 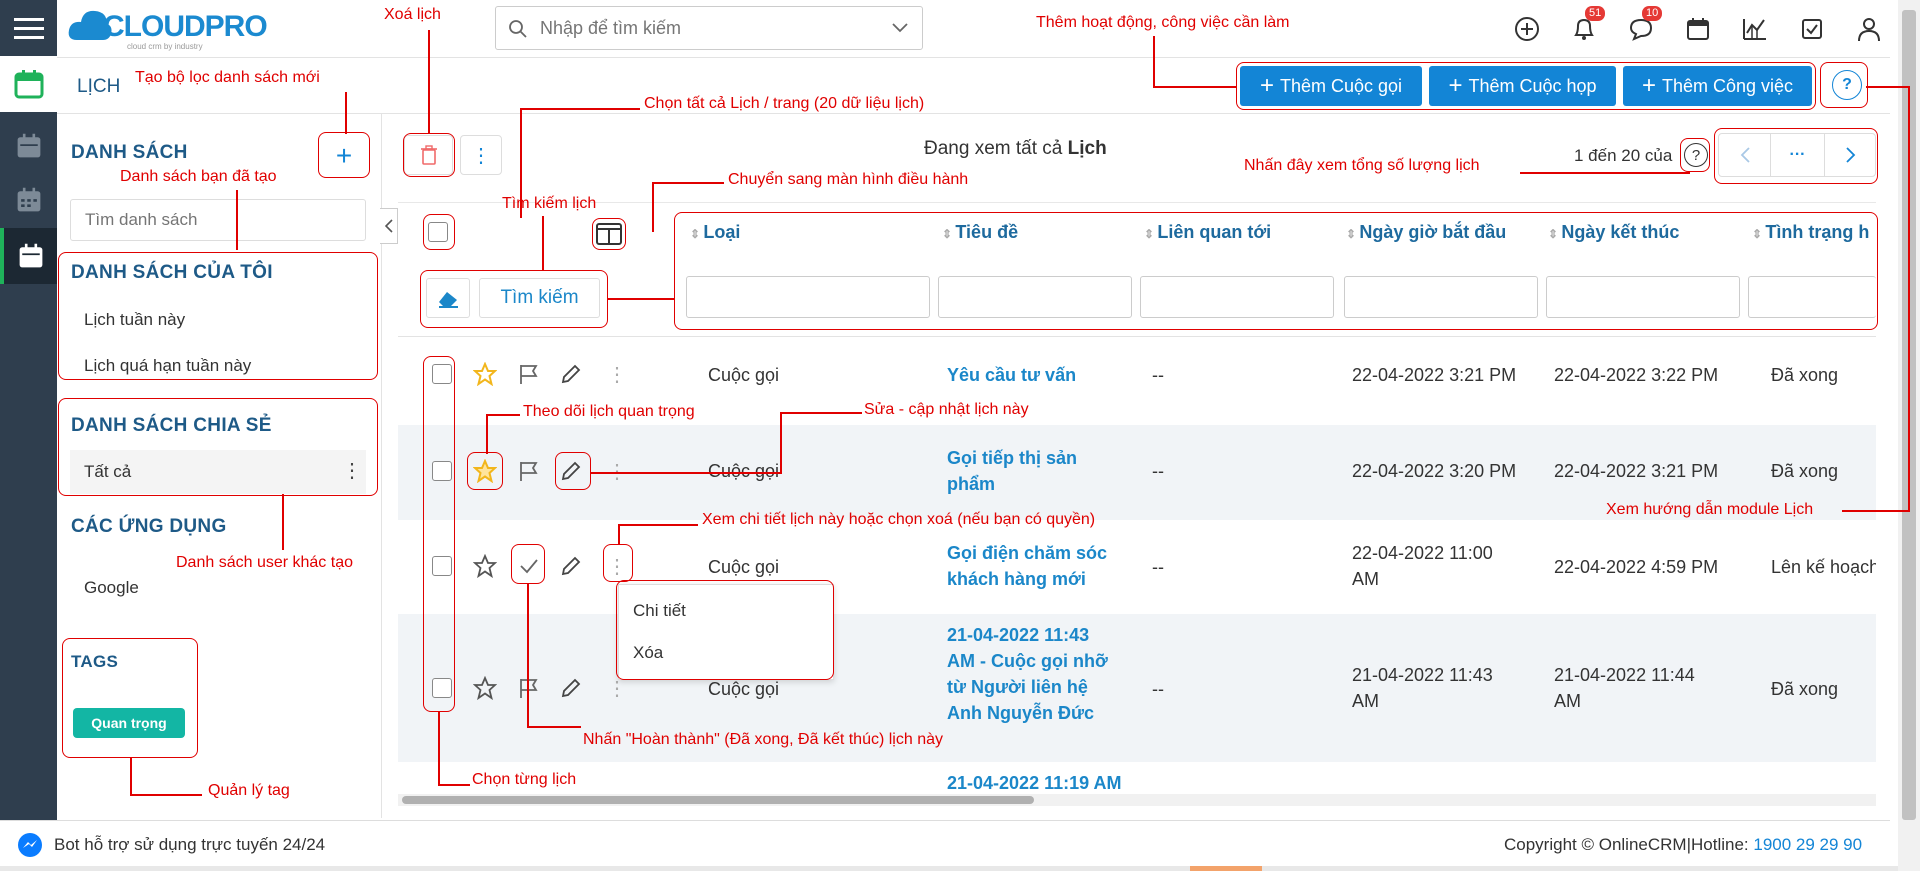 What do you see at coordinates (99, 86) in the screenshot?
I see `module-title: LỊCH` at bounding box center [99, 86].